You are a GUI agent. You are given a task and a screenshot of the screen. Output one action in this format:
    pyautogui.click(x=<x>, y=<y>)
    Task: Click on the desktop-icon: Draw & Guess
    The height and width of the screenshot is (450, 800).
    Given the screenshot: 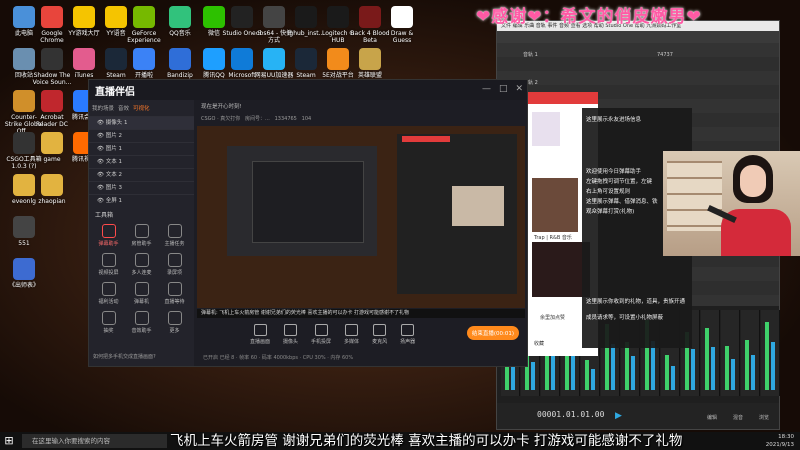 What is the action you would take?
    pyautogui.click(x=402, y=25)
    